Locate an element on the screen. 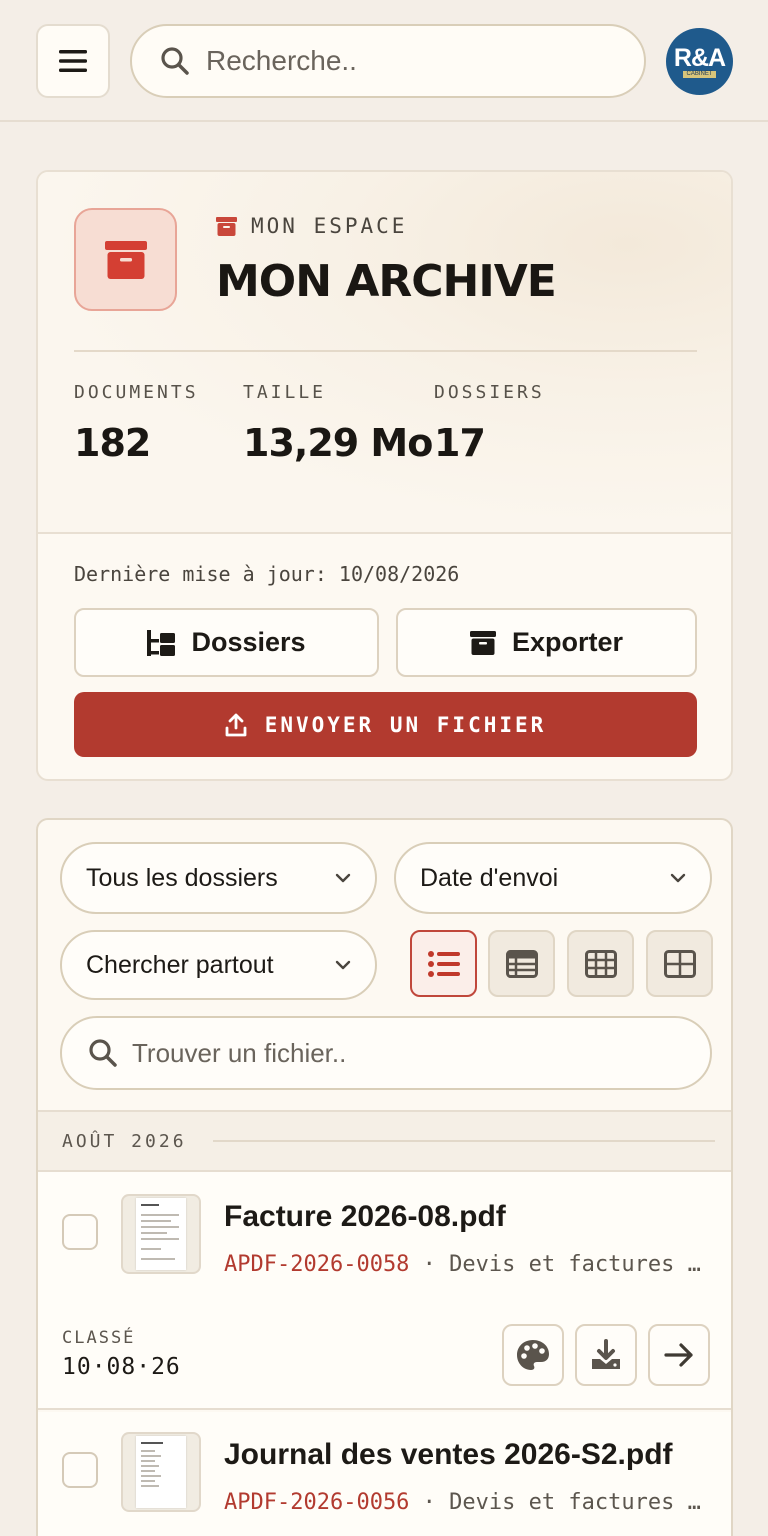 Image resolution: width=768 pixels, height=1536 pixels. file-name: Facture 2026-08.pdf is located at coordinates (365, 1217).